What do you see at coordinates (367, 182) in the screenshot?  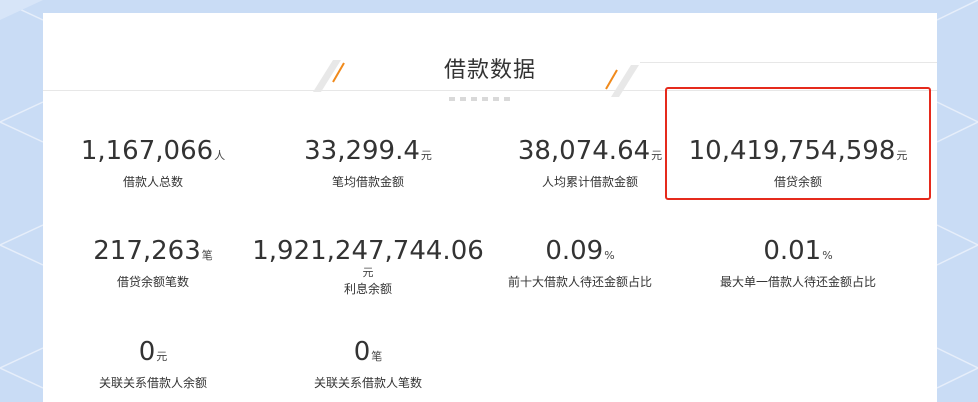 I see `stat-label: 笔均借款金额` at bounding box center [367, 182].